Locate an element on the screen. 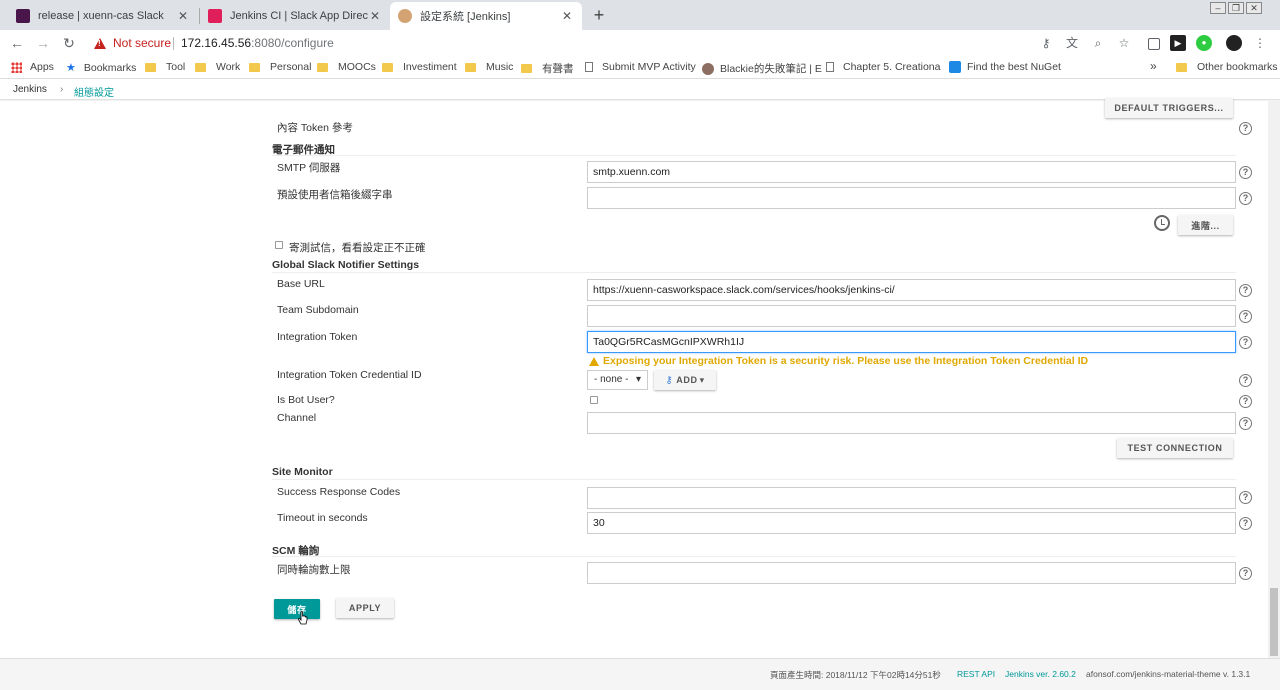 The image size is (1280, 690). bookmark-music: Music is located at coordinates (489, 67).